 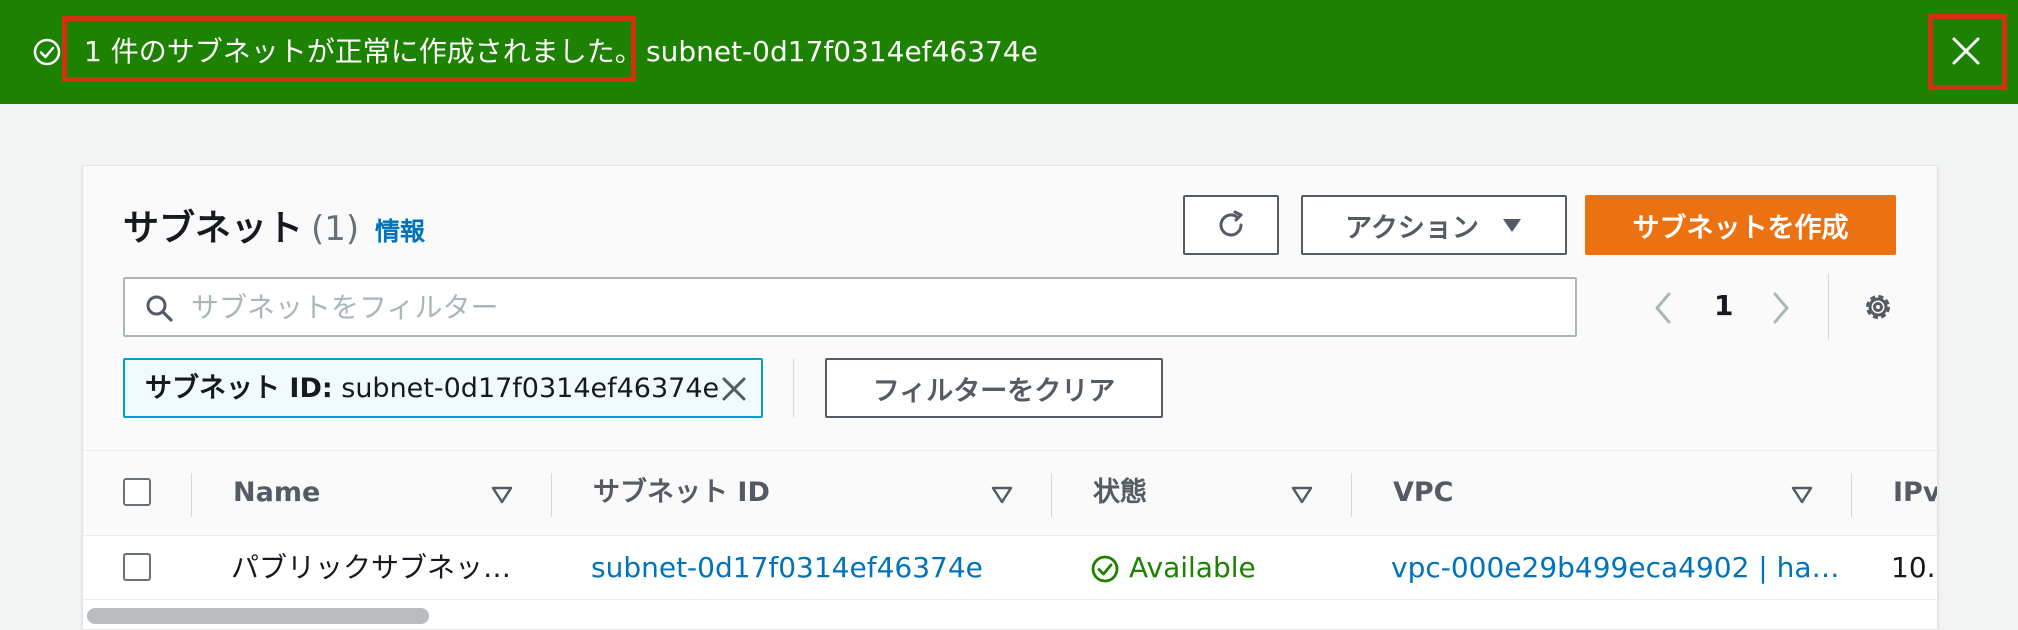 What do you see at coordinates (1878, 307) in the screenshot?
I see `gear-icon` at bounding box center [1878, 307].